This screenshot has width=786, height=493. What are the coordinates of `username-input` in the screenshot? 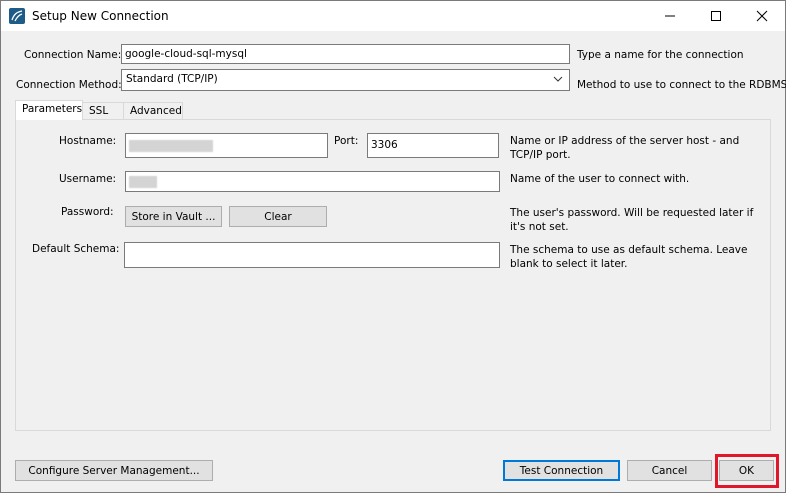 It's located at (312, 181).